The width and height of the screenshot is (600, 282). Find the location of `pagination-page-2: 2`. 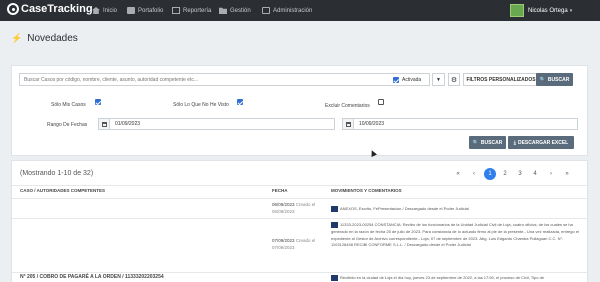

pagination-page-2: 2 is located at coordinates (505, 174).